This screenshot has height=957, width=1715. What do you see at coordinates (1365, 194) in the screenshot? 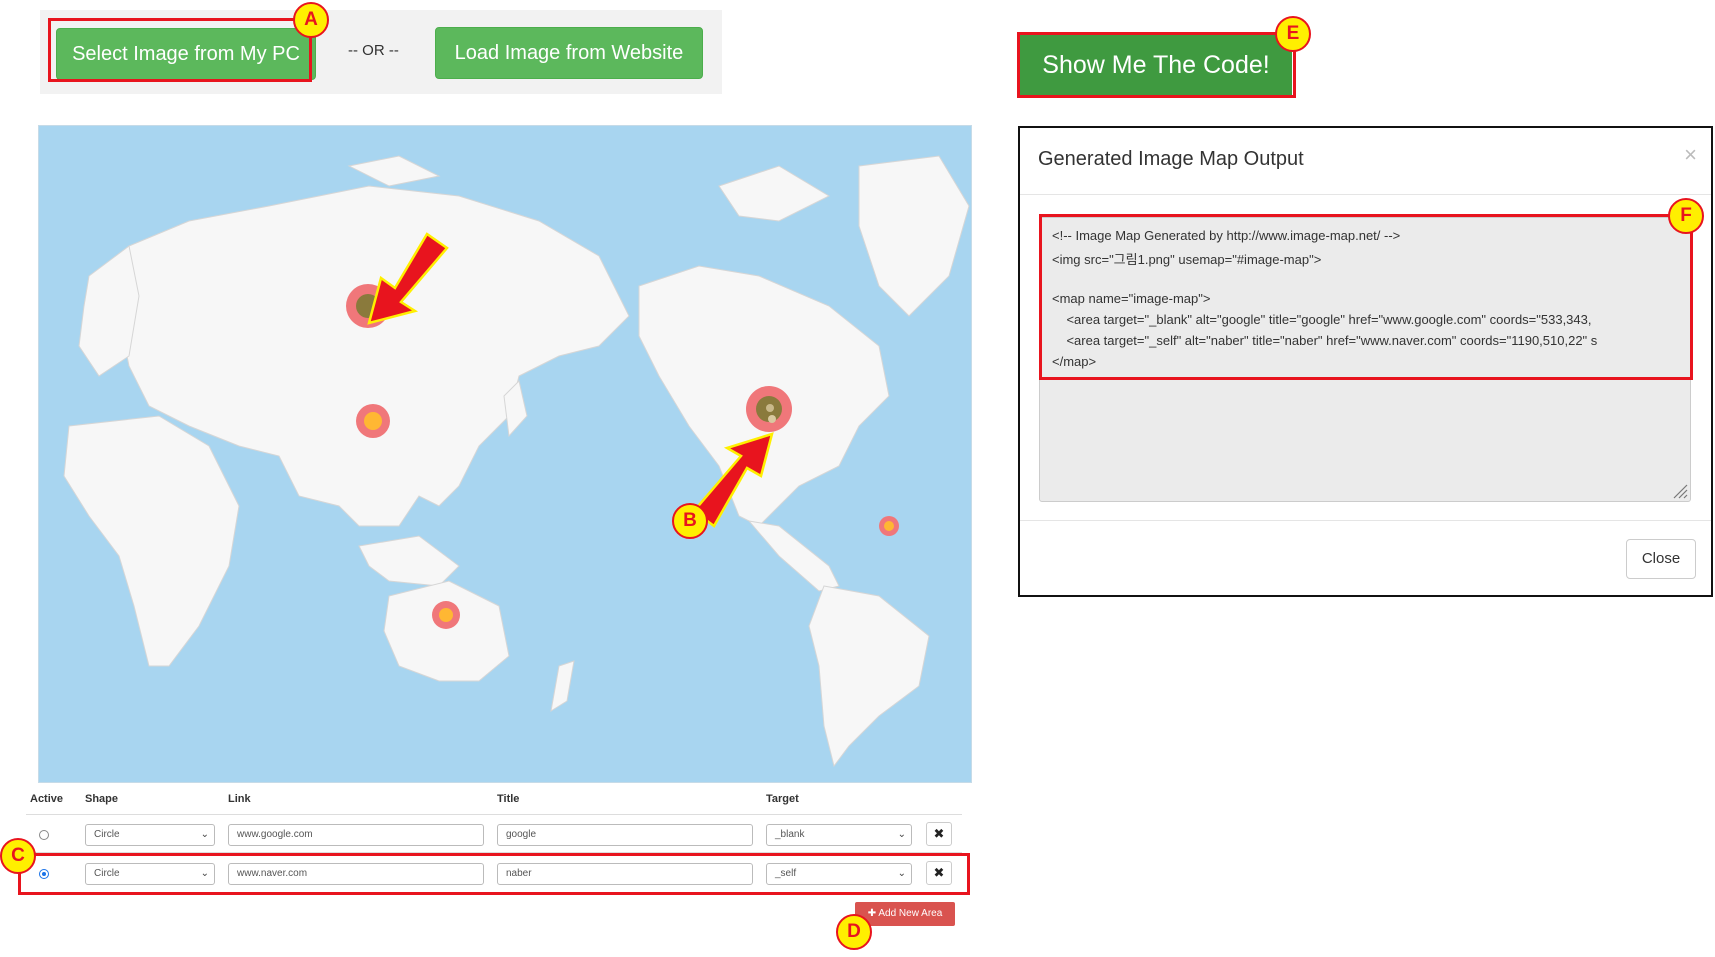
I see `modal-header-divider` at bounding box center [1365, 194].